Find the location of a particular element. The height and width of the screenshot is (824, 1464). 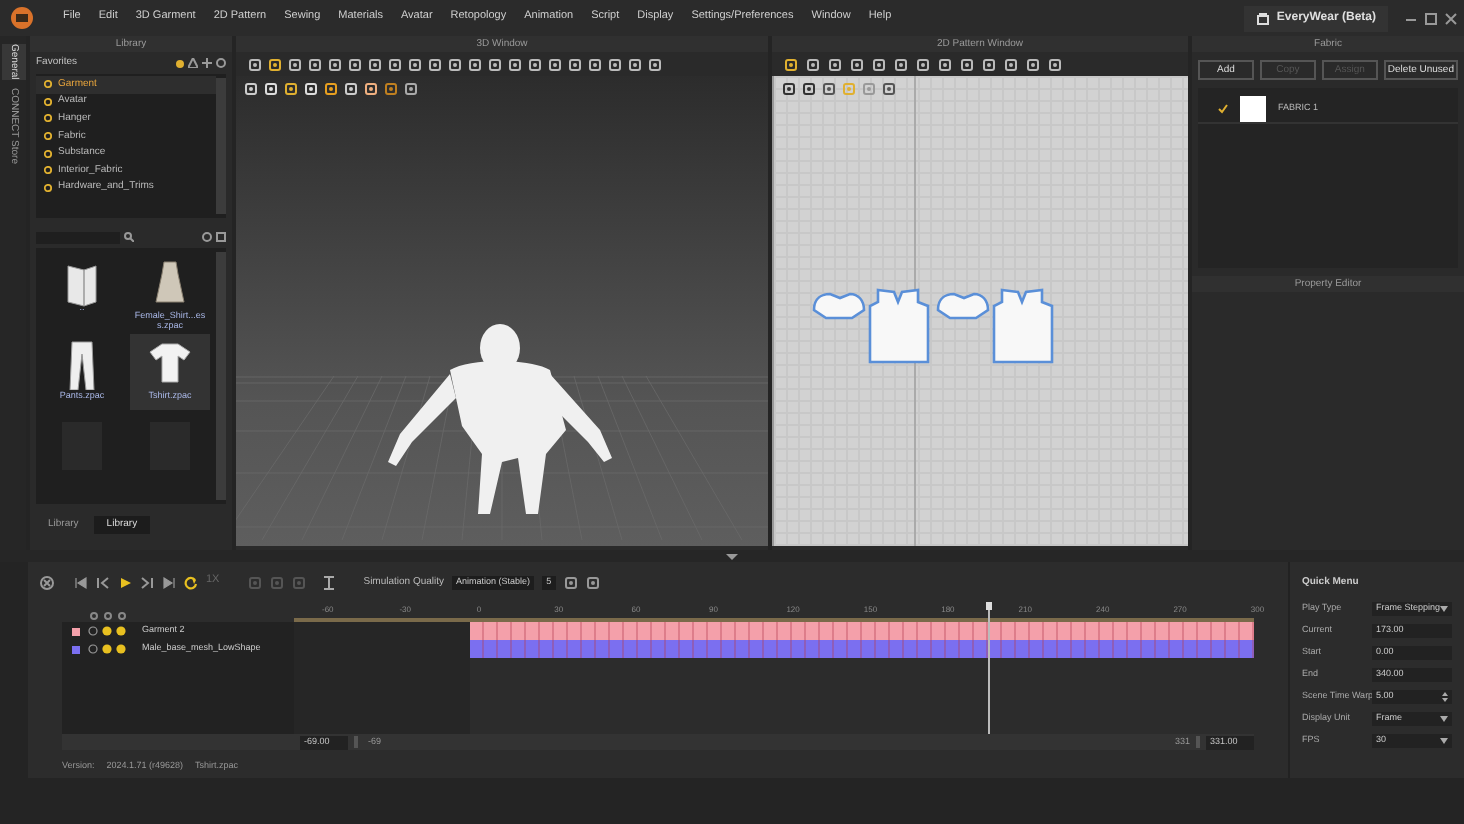

app-logo-icon is located at coordinates (22, 18).